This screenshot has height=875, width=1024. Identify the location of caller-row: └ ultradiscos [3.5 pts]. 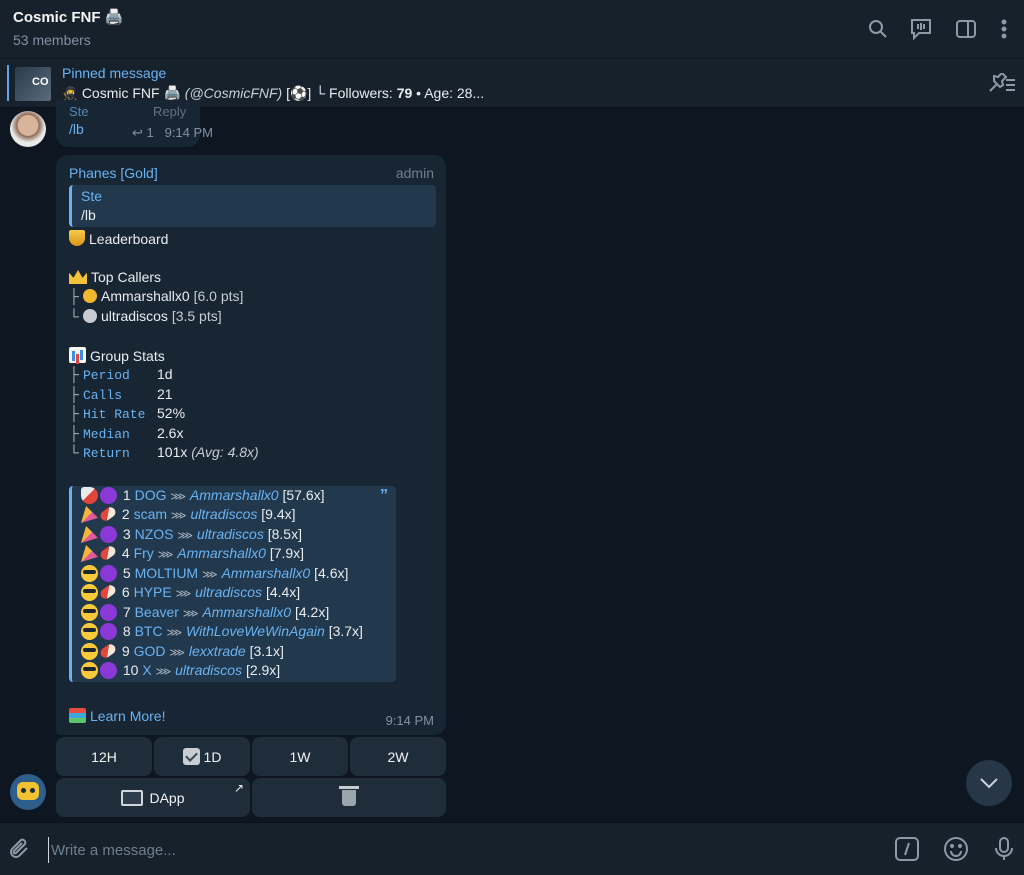
(145, 316).